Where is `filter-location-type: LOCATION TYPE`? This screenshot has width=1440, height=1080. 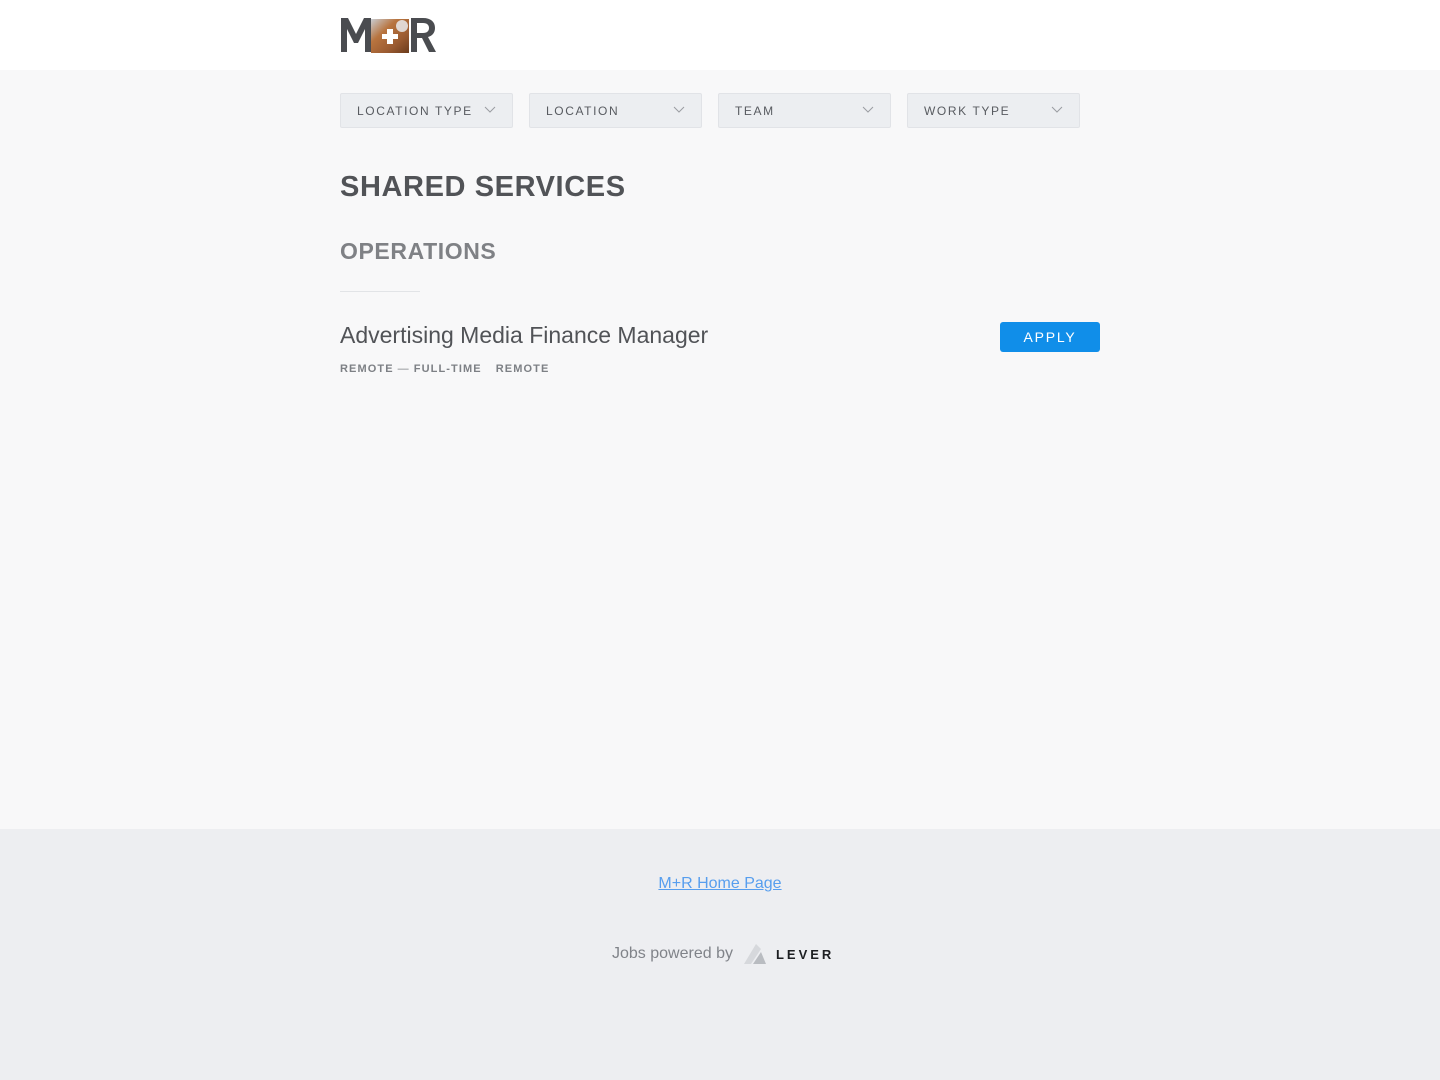
filter-location-type: LOCATION TYPE is located at coordinates (426, 110).